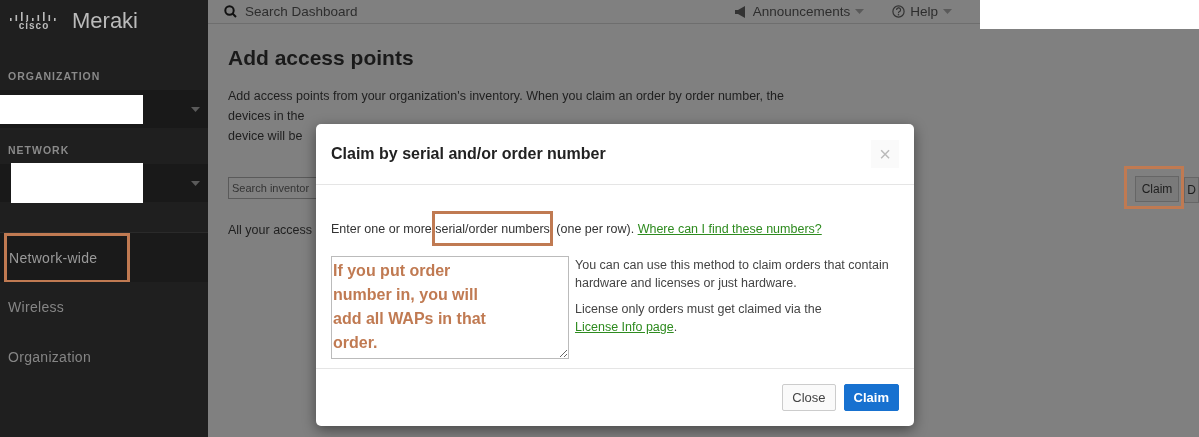 This screenshot has width=1199, height=437. I want to click on page-button: D, so click(1191, 190).